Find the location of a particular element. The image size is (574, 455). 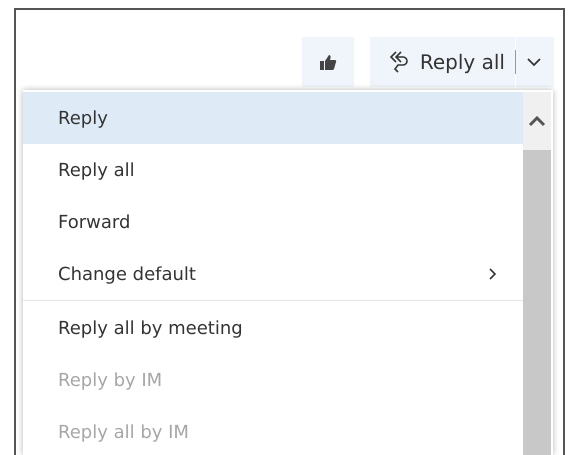

dropdown-button is located at coordinates (535, 62).